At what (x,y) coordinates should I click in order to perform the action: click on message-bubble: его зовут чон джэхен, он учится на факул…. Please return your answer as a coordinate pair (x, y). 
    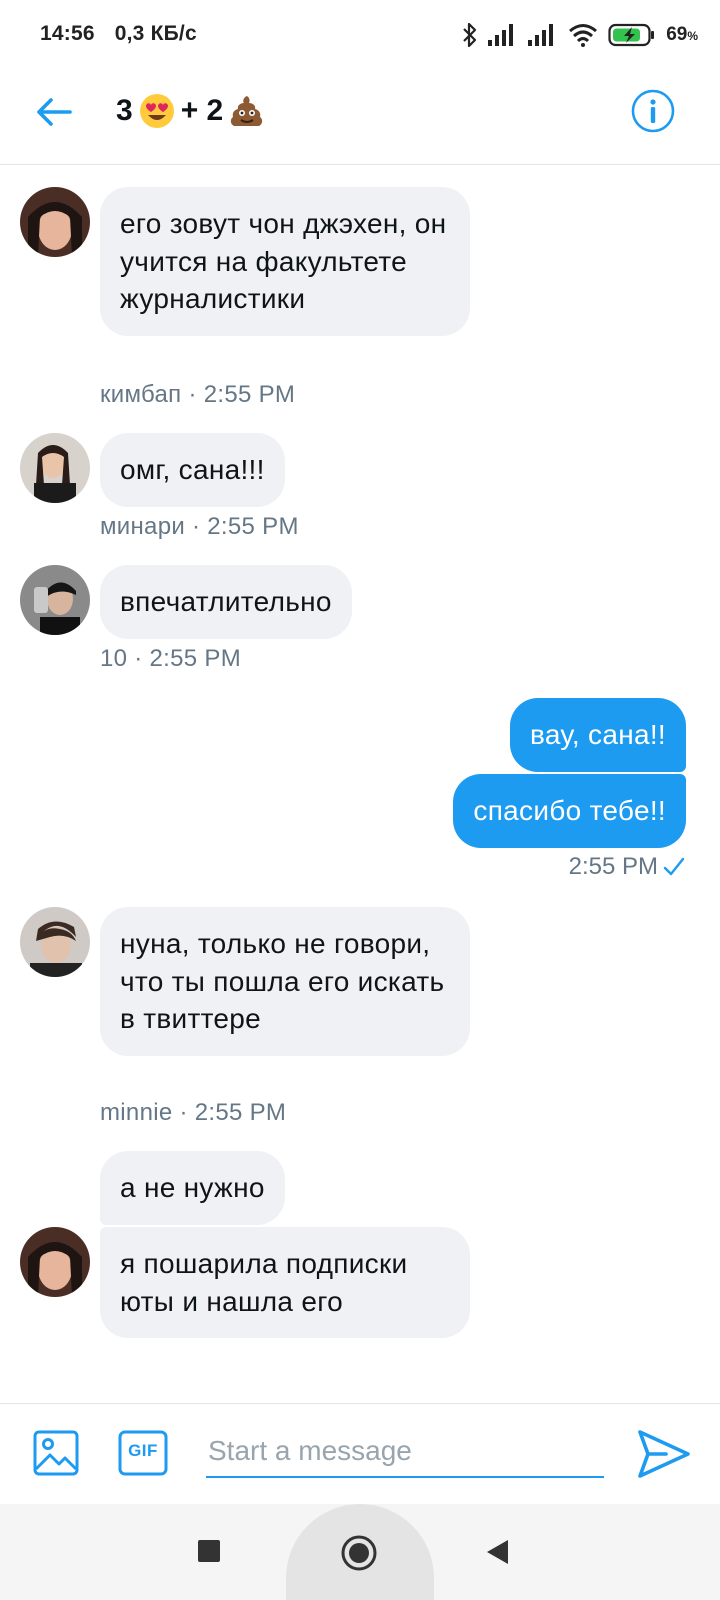
    Looking at the image, I should click on (285, 261).